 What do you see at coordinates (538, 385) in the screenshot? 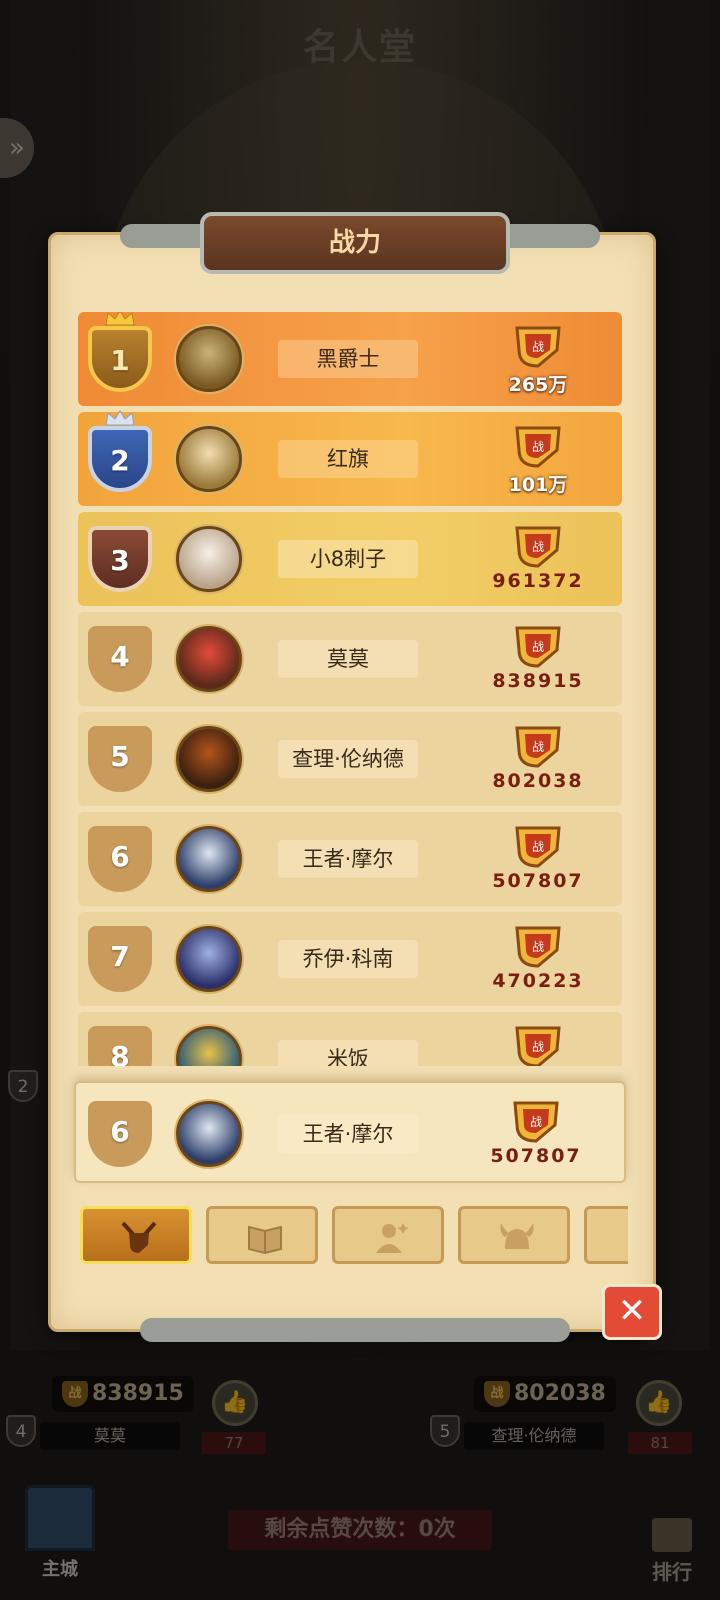
I see `power-value: 265万` at bounding box center [538, 385].